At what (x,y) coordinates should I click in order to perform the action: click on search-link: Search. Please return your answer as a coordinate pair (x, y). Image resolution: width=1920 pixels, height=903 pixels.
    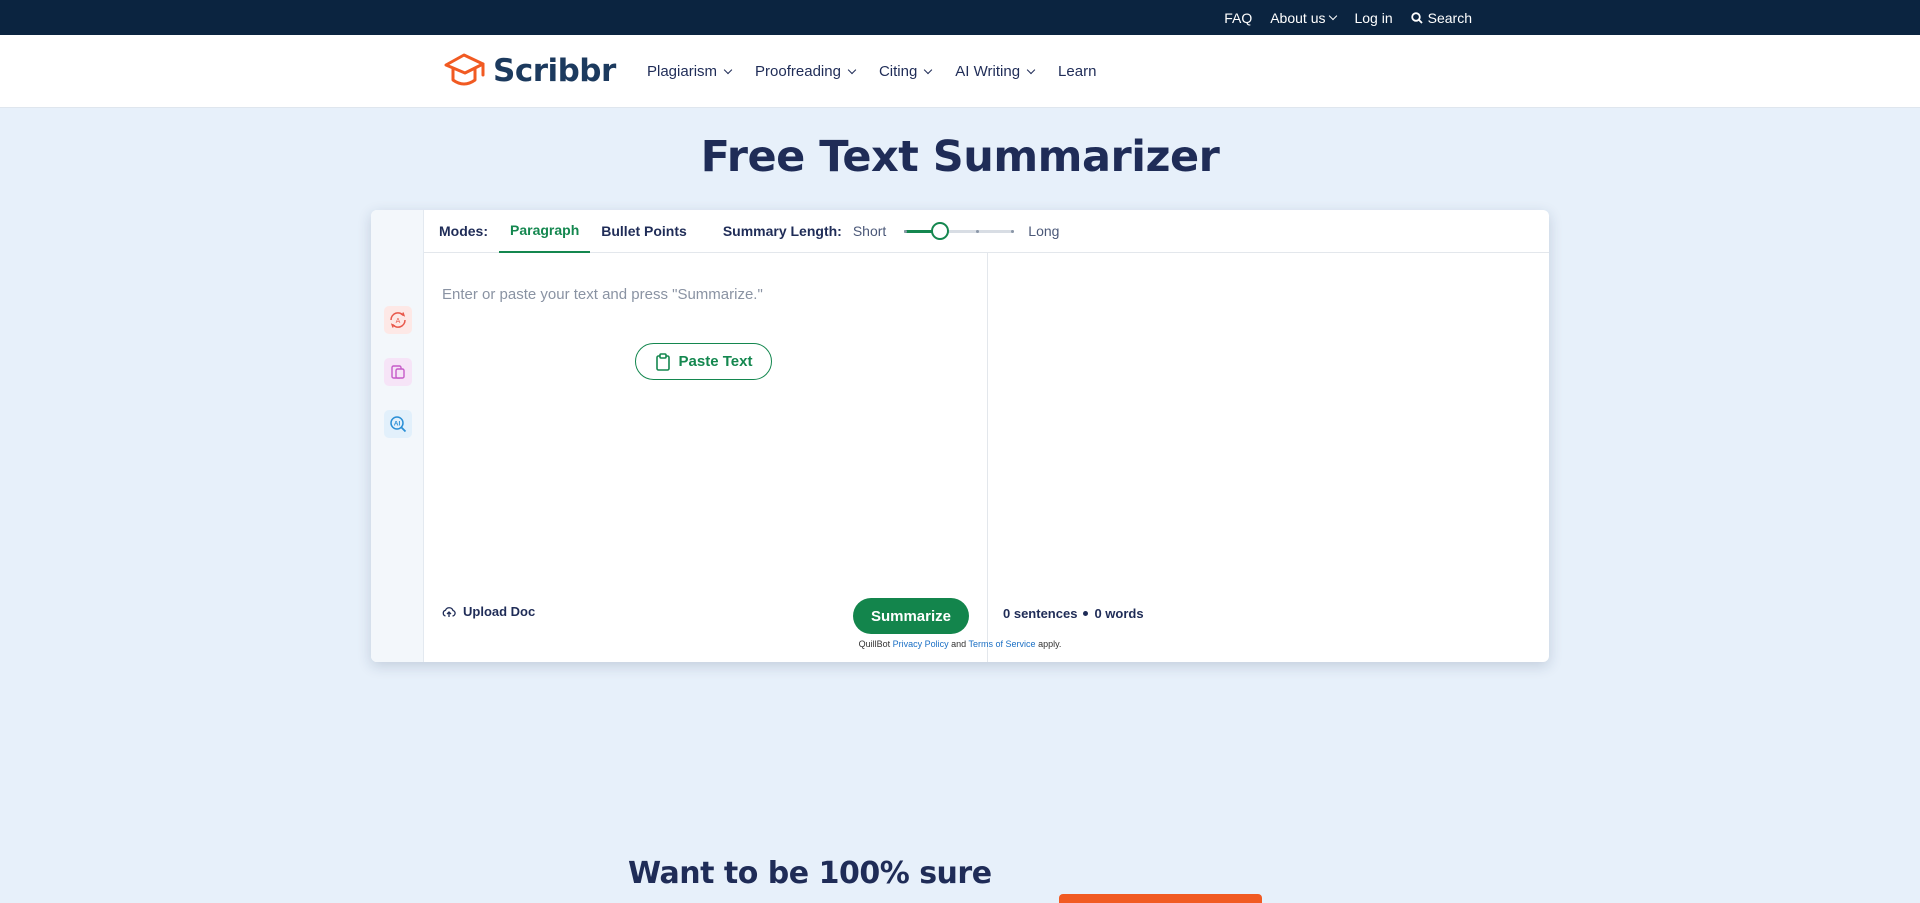
    Looking at the image, I should click on (1441, 17).